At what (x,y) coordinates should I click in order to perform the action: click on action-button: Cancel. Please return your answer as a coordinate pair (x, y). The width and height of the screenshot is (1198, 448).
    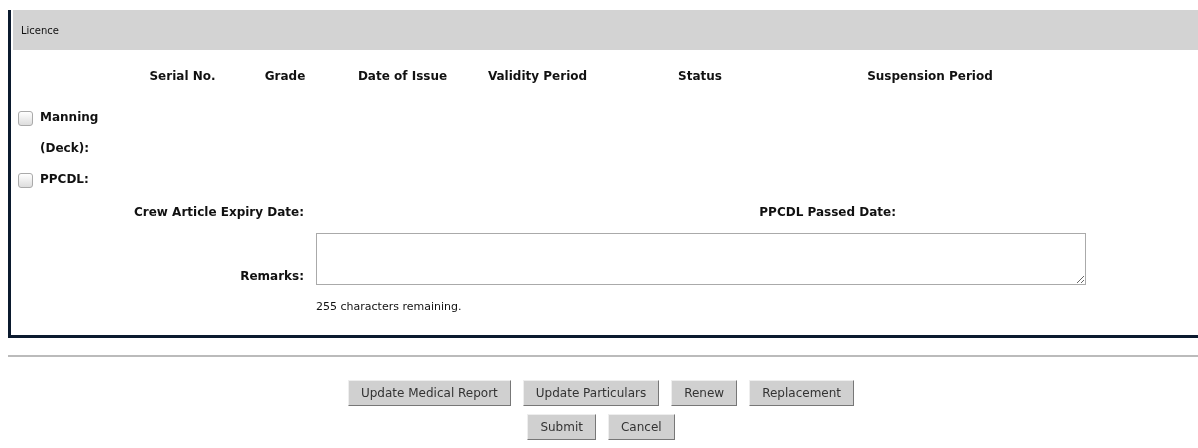
    Looking at the image, I should click on (641, 427).